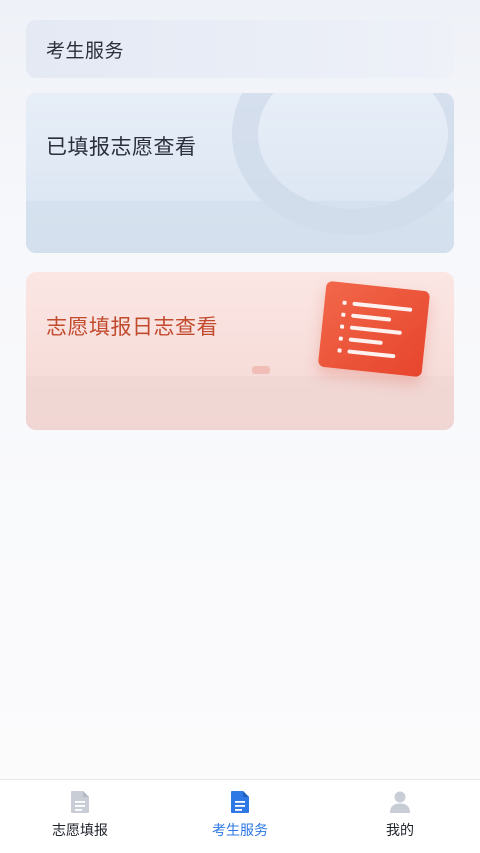 The height and width of the screenshot is (853, 480). I want to click on bottom-navigation: 志愿填报 考生服务 我的, so click(240, 816).